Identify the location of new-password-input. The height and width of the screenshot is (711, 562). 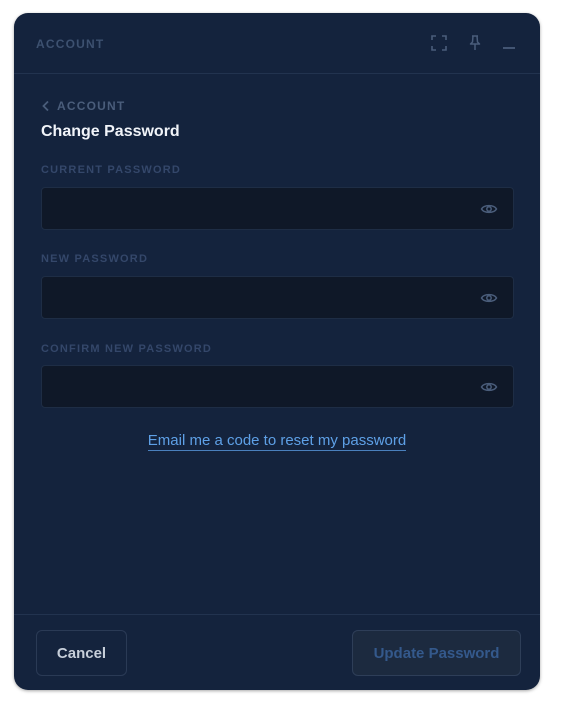
(257, 297).